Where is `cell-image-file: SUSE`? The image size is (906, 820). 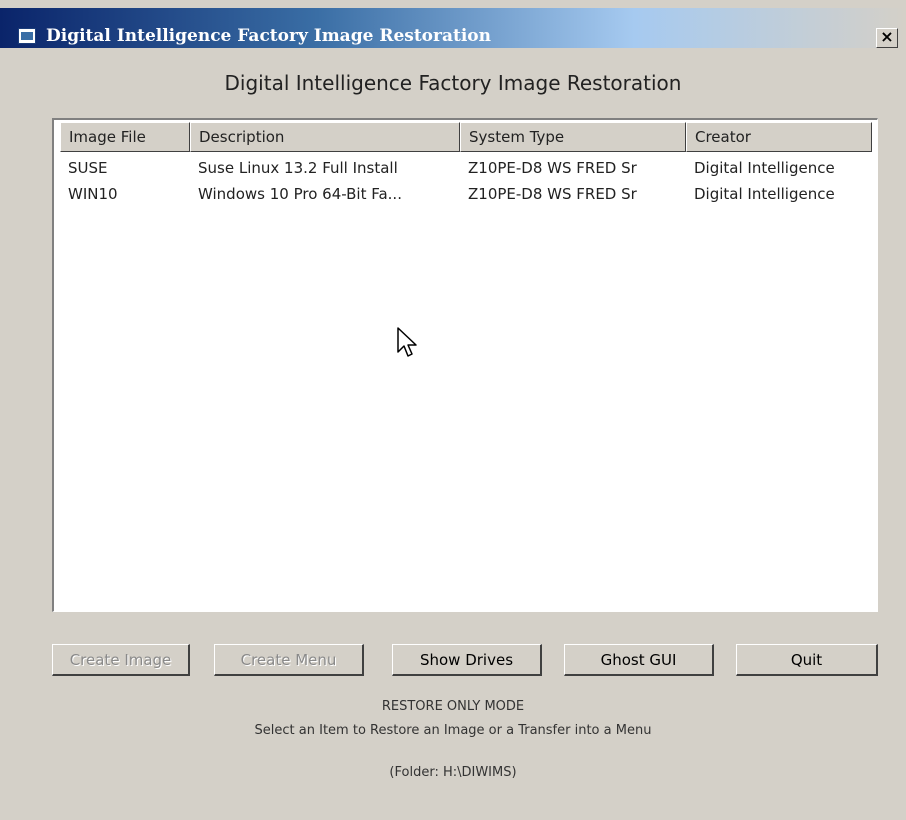
cell-image-file: SUSE is located at coordinates (88, 168).